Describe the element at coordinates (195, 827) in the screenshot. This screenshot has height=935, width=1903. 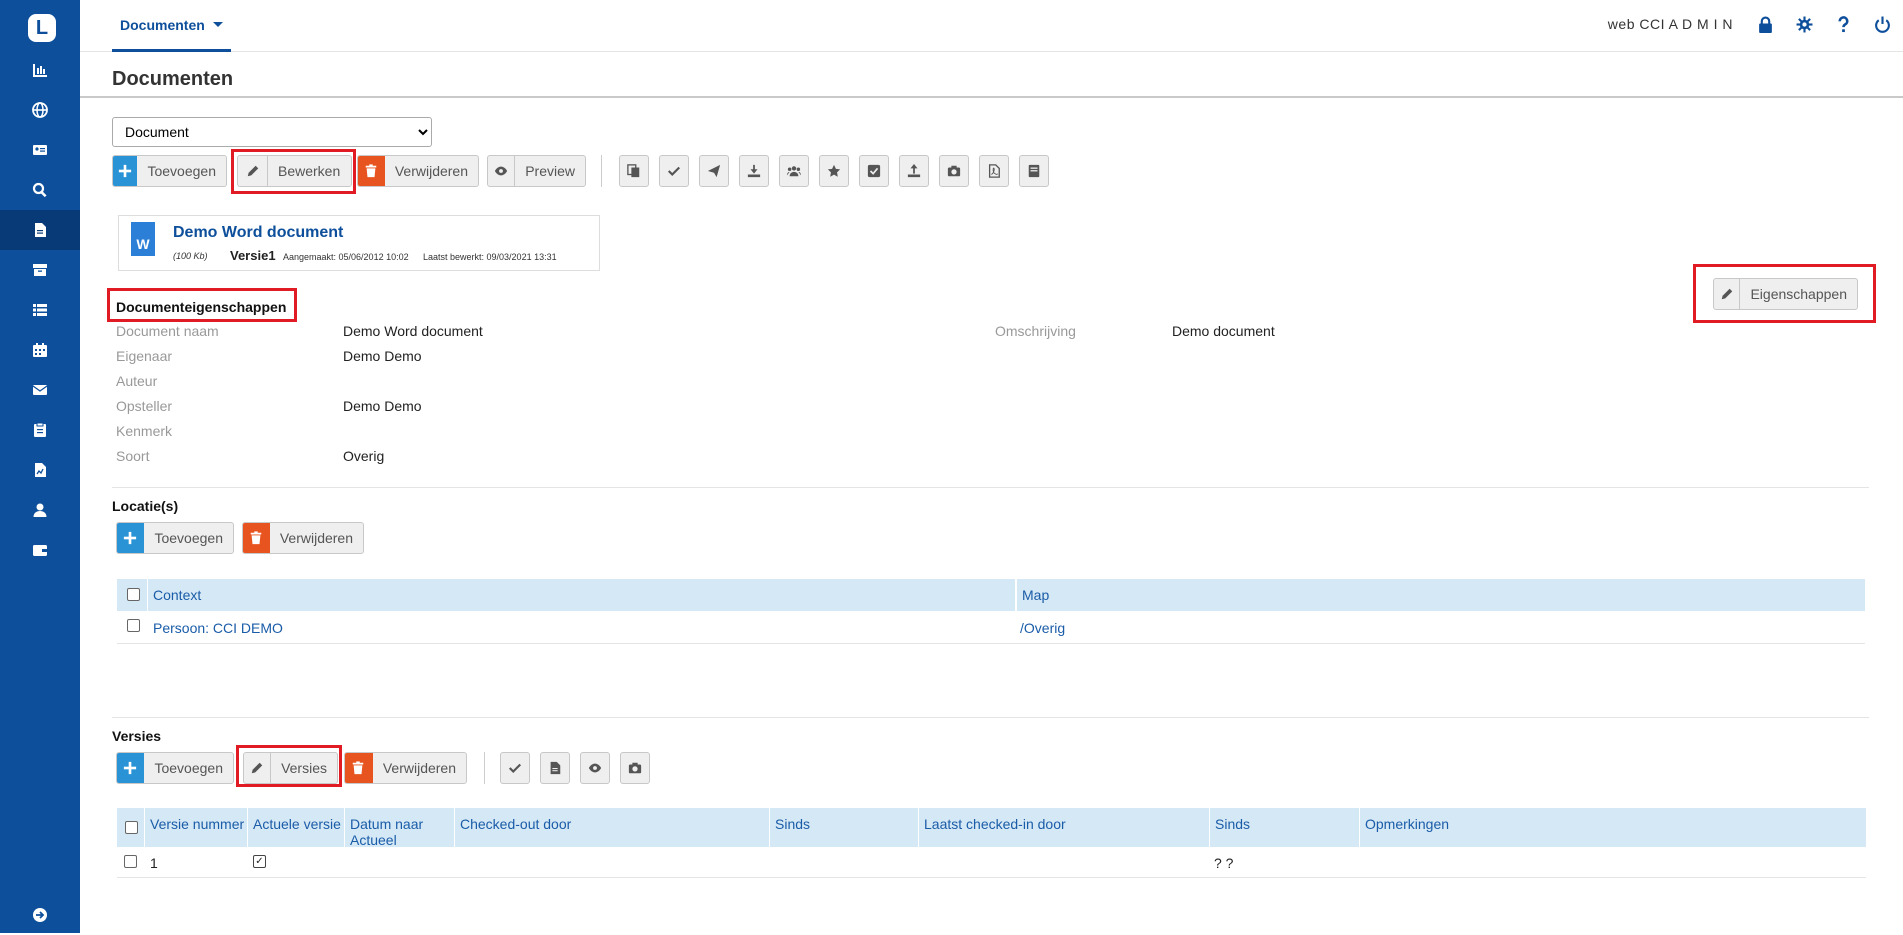
I see `column-header: Versie nummer` at that location.